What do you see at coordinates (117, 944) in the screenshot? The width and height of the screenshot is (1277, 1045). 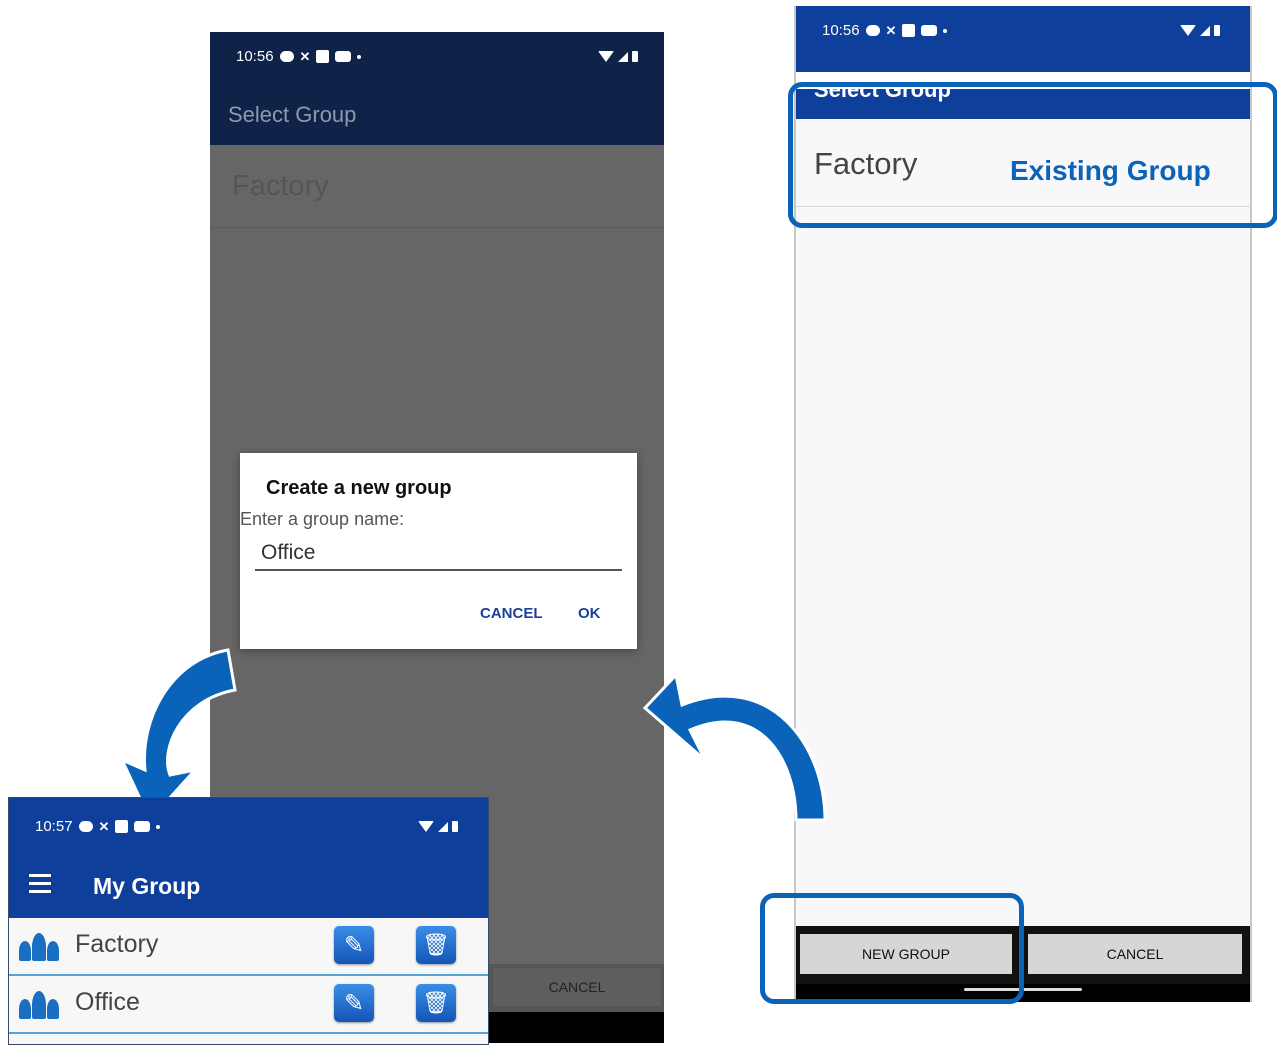 I see `group-name: Factory` at bounding box center [117, 944].